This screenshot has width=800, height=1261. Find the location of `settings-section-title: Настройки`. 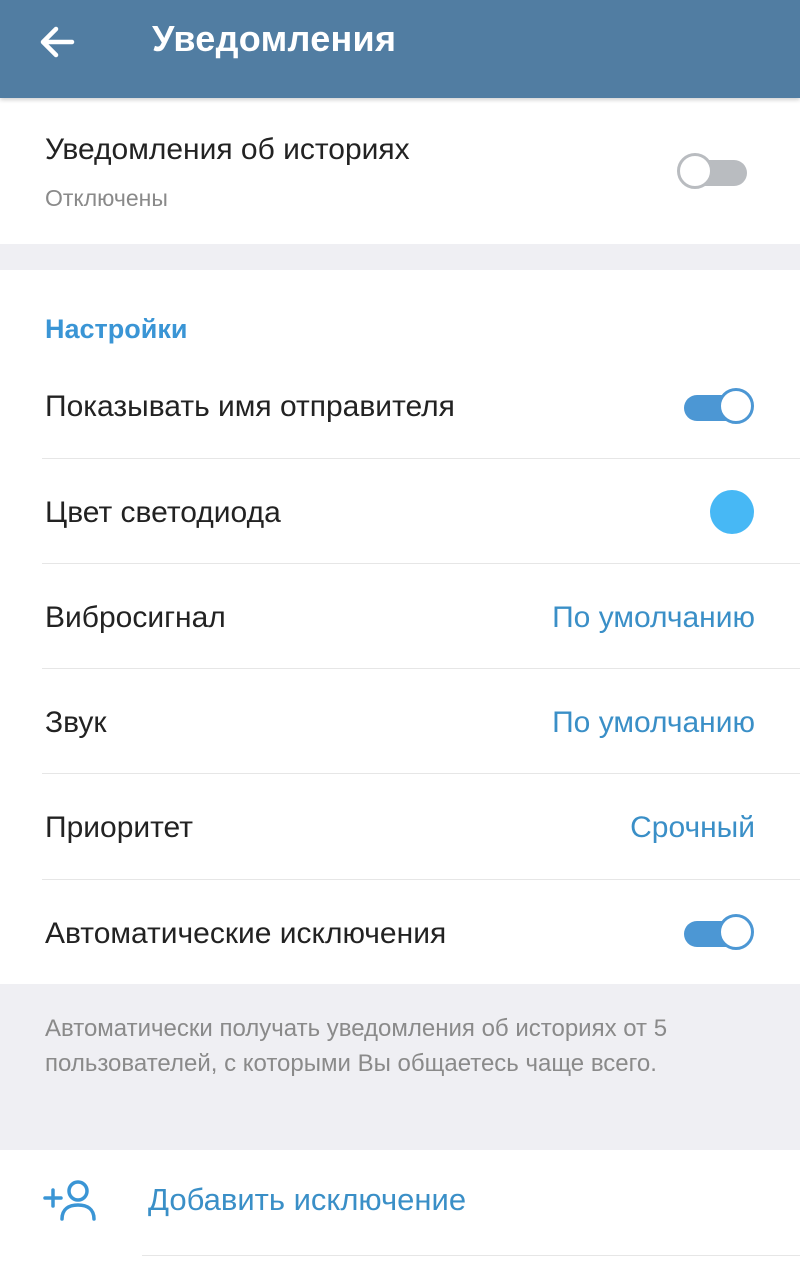

settings-section-title: Настройки is located at coordinates (116, 329).